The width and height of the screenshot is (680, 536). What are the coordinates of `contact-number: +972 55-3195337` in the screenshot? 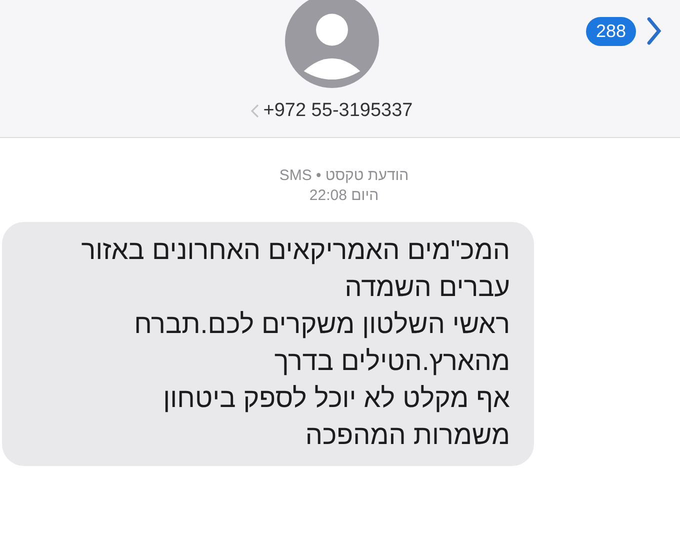 It's located at (338, 111).